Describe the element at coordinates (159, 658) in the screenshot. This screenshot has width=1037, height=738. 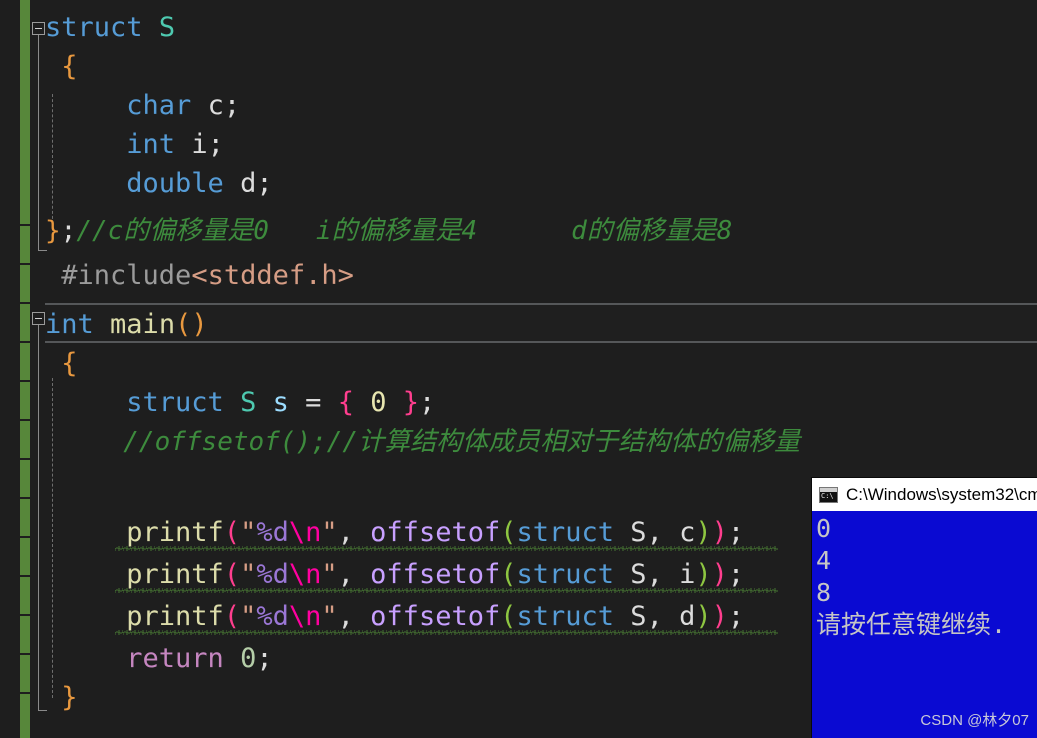
I see `code-line-16: return 0;` at that location.